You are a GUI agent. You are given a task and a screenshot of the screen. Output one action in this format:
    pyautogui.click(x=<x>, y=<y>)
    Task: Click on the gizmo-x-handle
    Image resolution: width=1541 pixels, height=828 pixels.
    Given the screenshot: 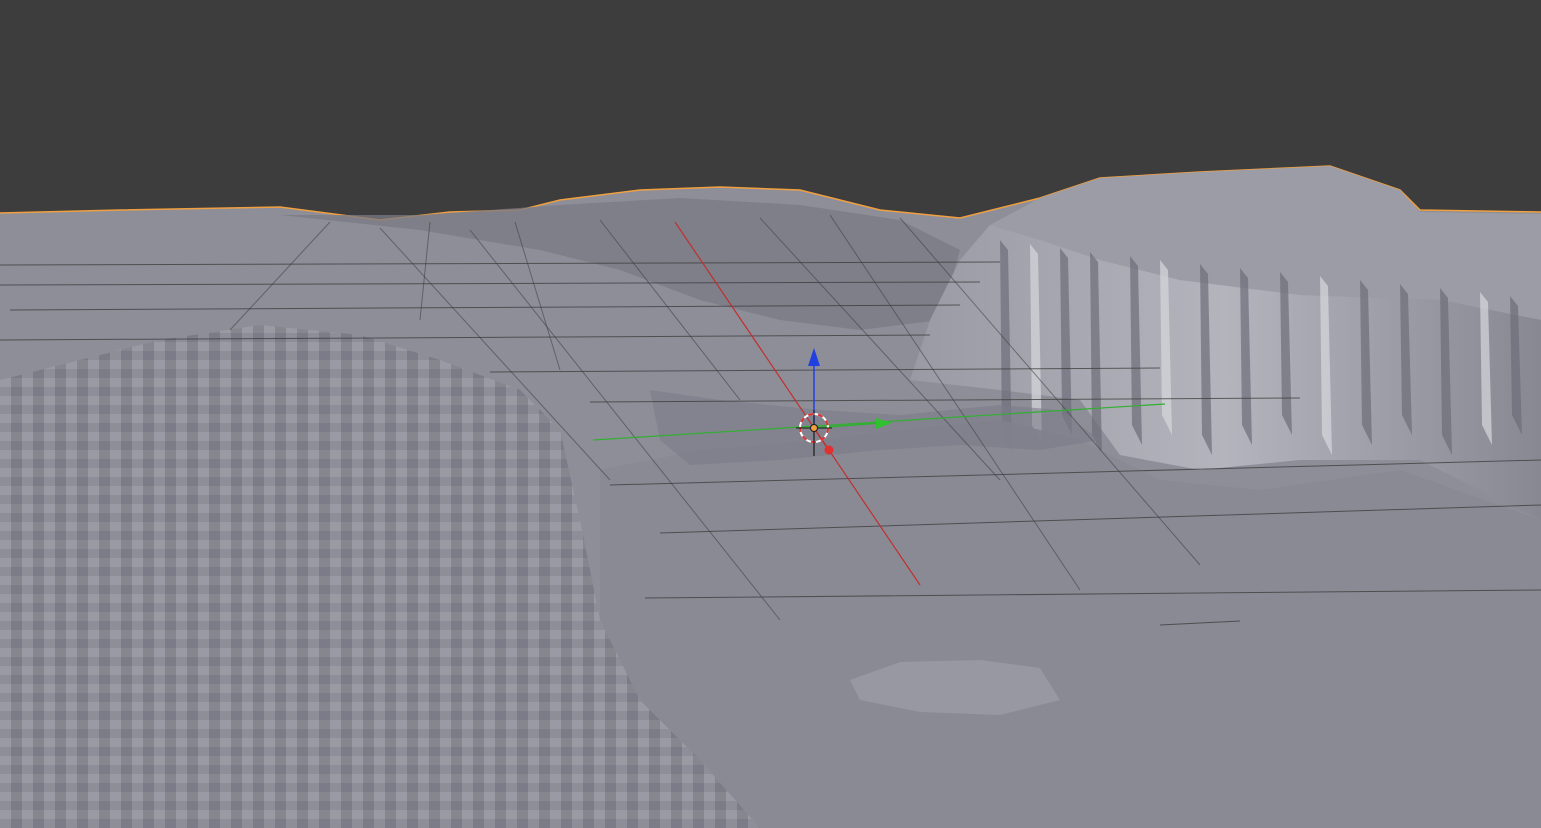 What is the action you would take?
    pyautogui.click(x=829, y=450)
    